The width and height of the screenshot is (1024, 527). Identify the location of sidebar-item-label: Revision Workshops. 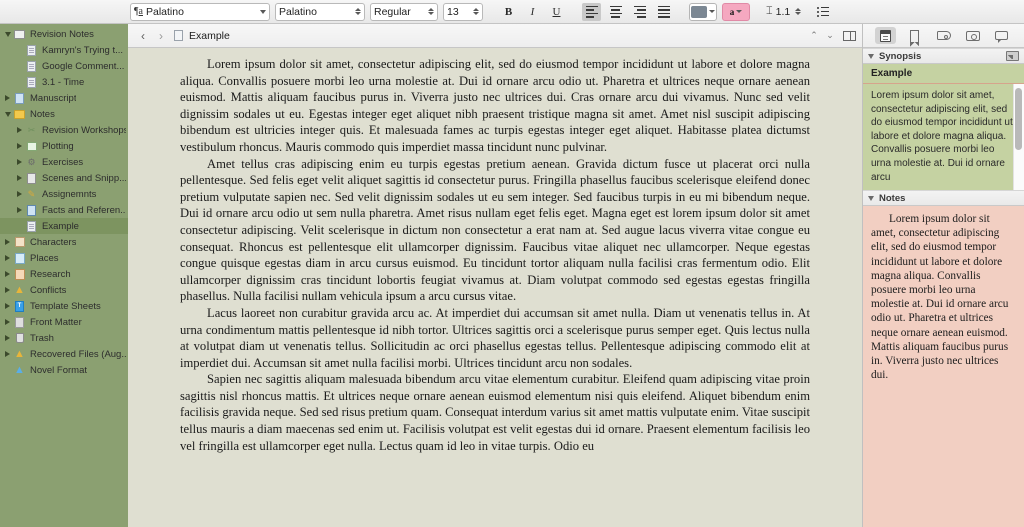
(84, 130).